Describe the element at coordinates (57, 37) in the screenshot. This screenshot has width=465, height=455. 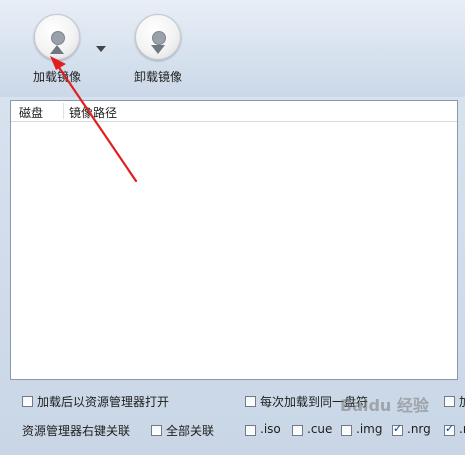
I see `disc-mount-icon` at that location.